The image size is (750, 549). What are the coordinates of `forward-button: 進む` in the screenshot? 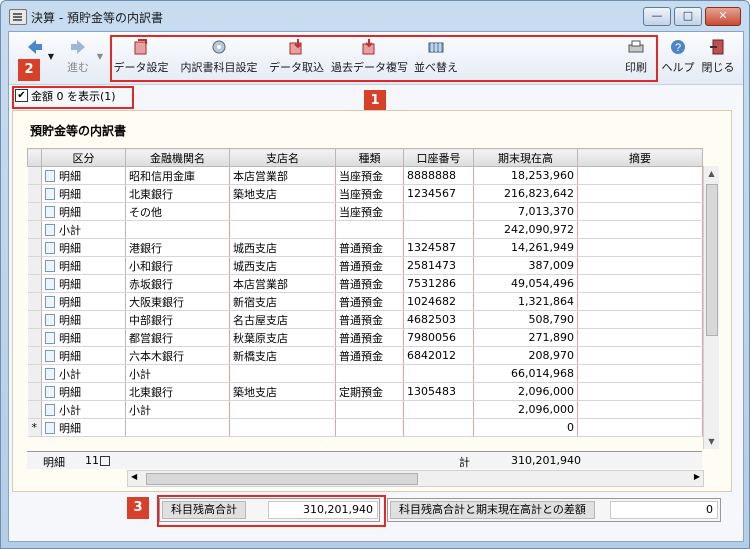 It's located at (78, 56).